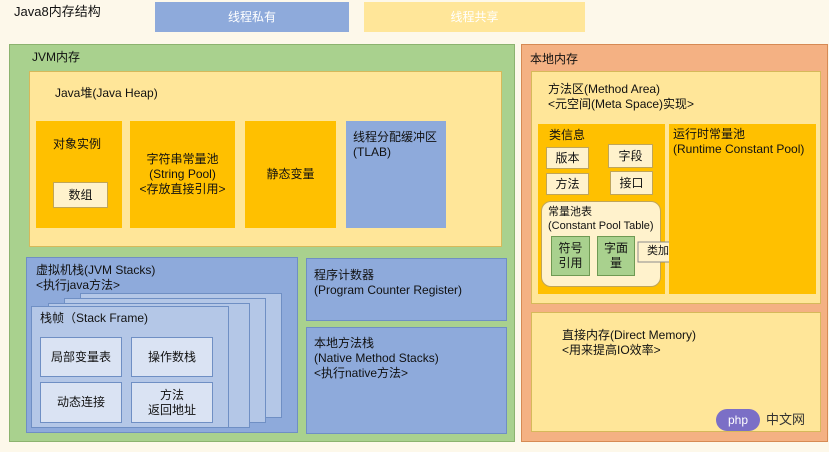 This screenshot has height=452, width=829. I want to click on constant-pool-table-label: 常量池表 (Constant Pool Table), so click(601, 219).